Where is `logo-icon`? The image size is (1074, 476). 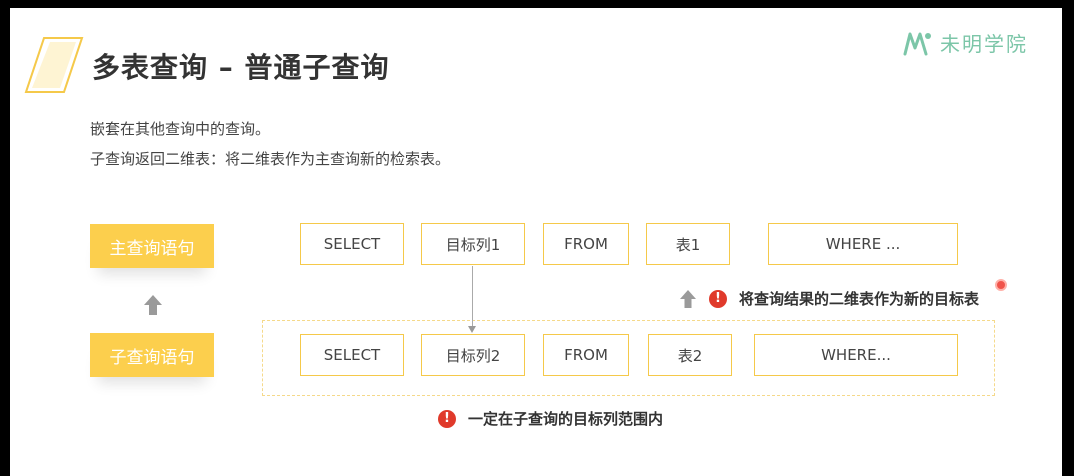 logo-icon is located at coordinates (917, 43).